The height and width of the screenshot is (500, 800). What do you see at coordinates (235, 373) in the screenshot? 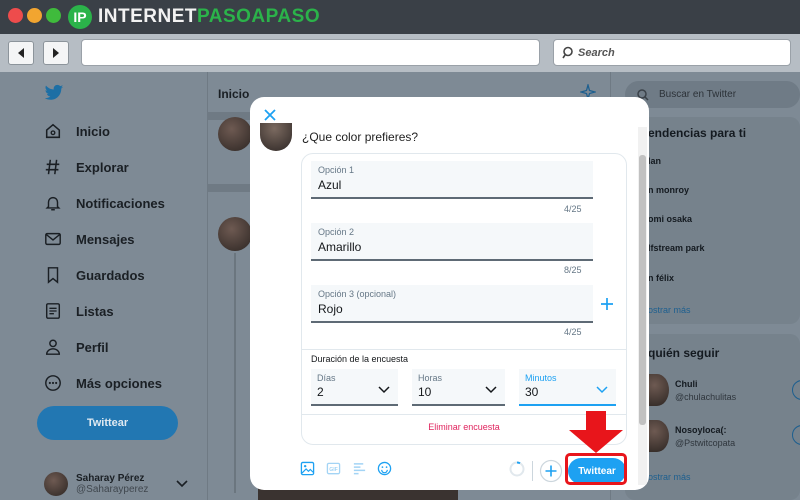
I see `thread-line` at bounding box center [235, 373].